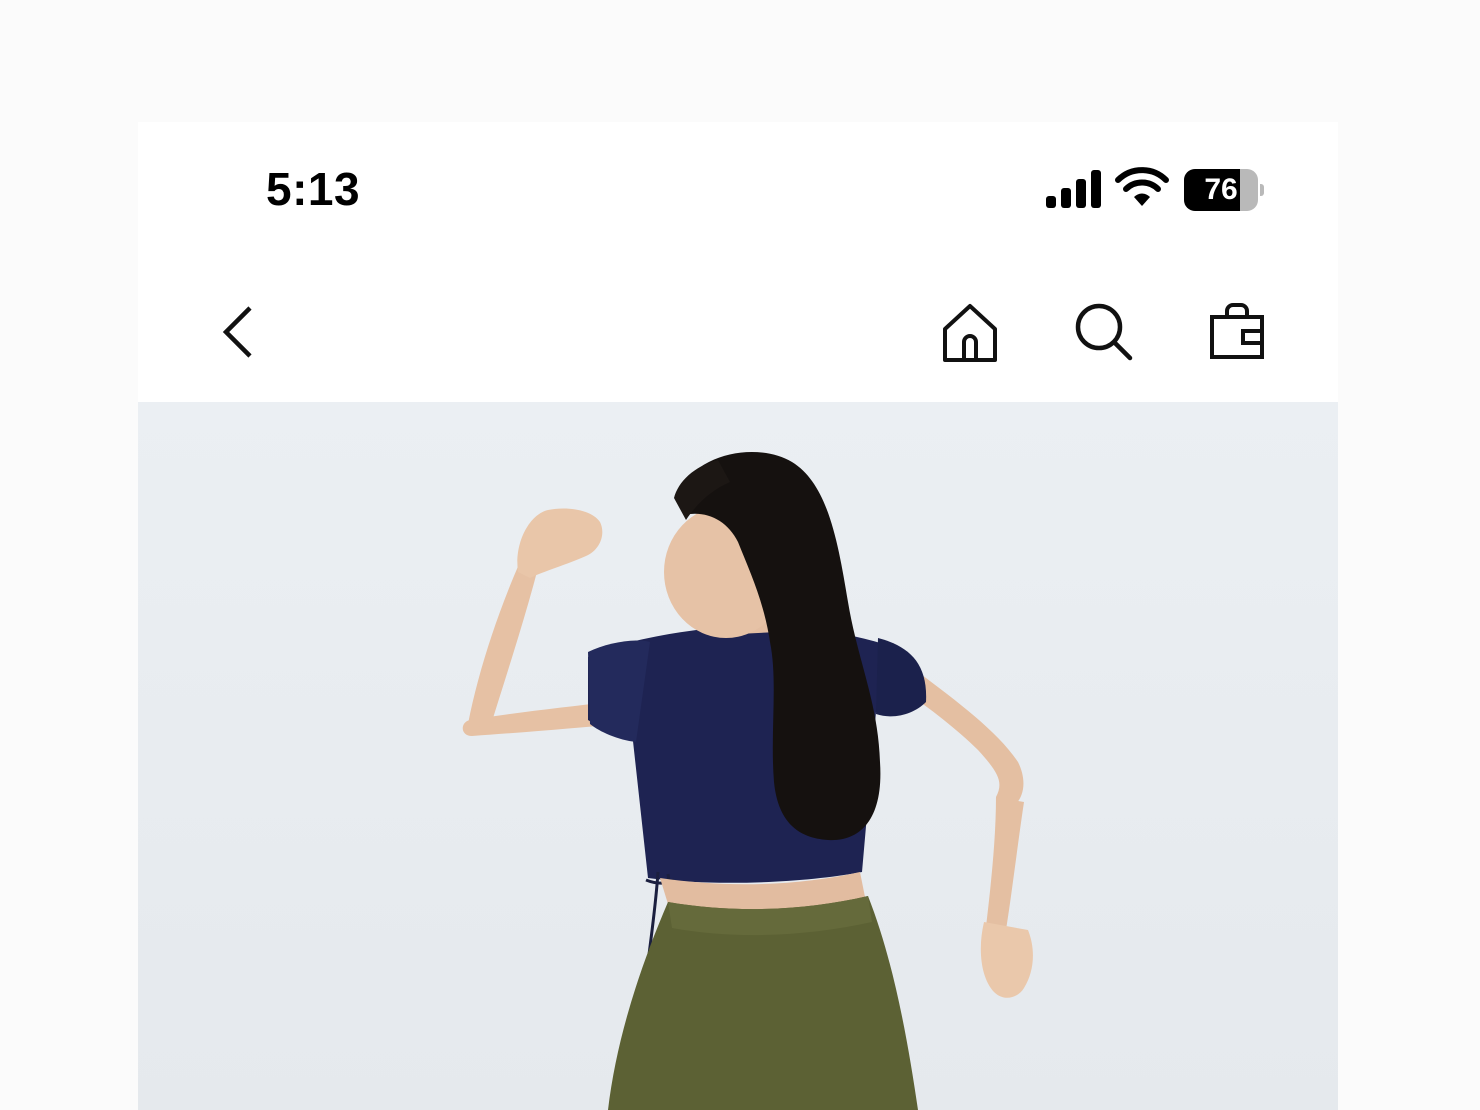 Image resolution: width=1480 pixels, height=1110 pixels. I want to click on back-button, so click(238, 332).